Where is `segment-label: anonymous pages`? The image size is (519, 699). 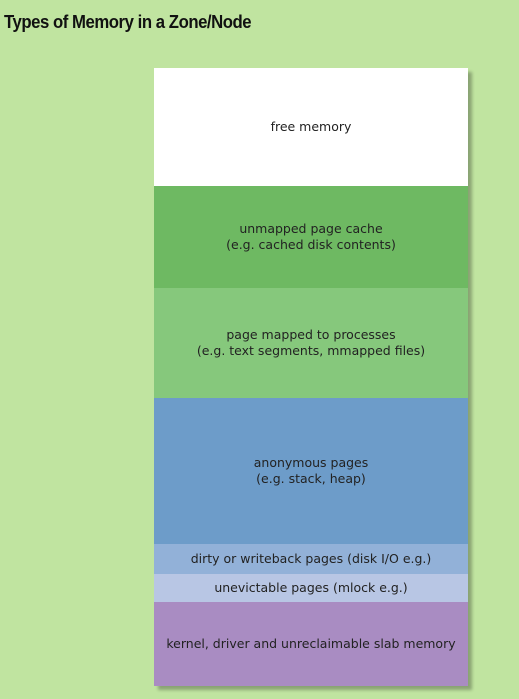
segment-label: anonymous pages is located at coordinates (311, 462).